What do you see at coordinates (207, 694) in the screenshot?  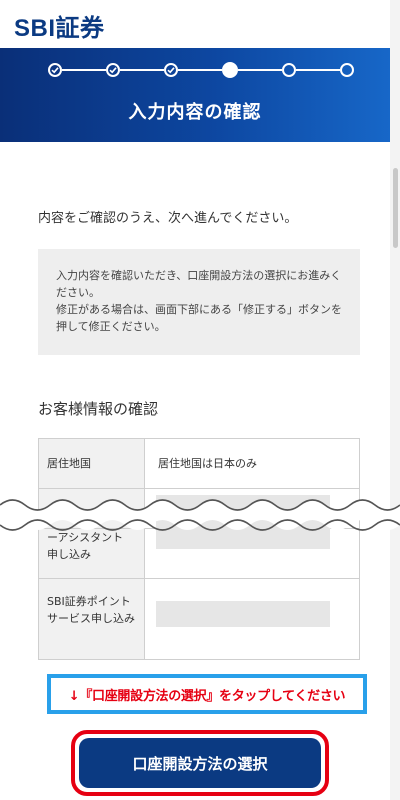 I see `tap-instruction-callout: ↓『口座開設方法の選択』をタップしてください` at bounding box center [207, 694].